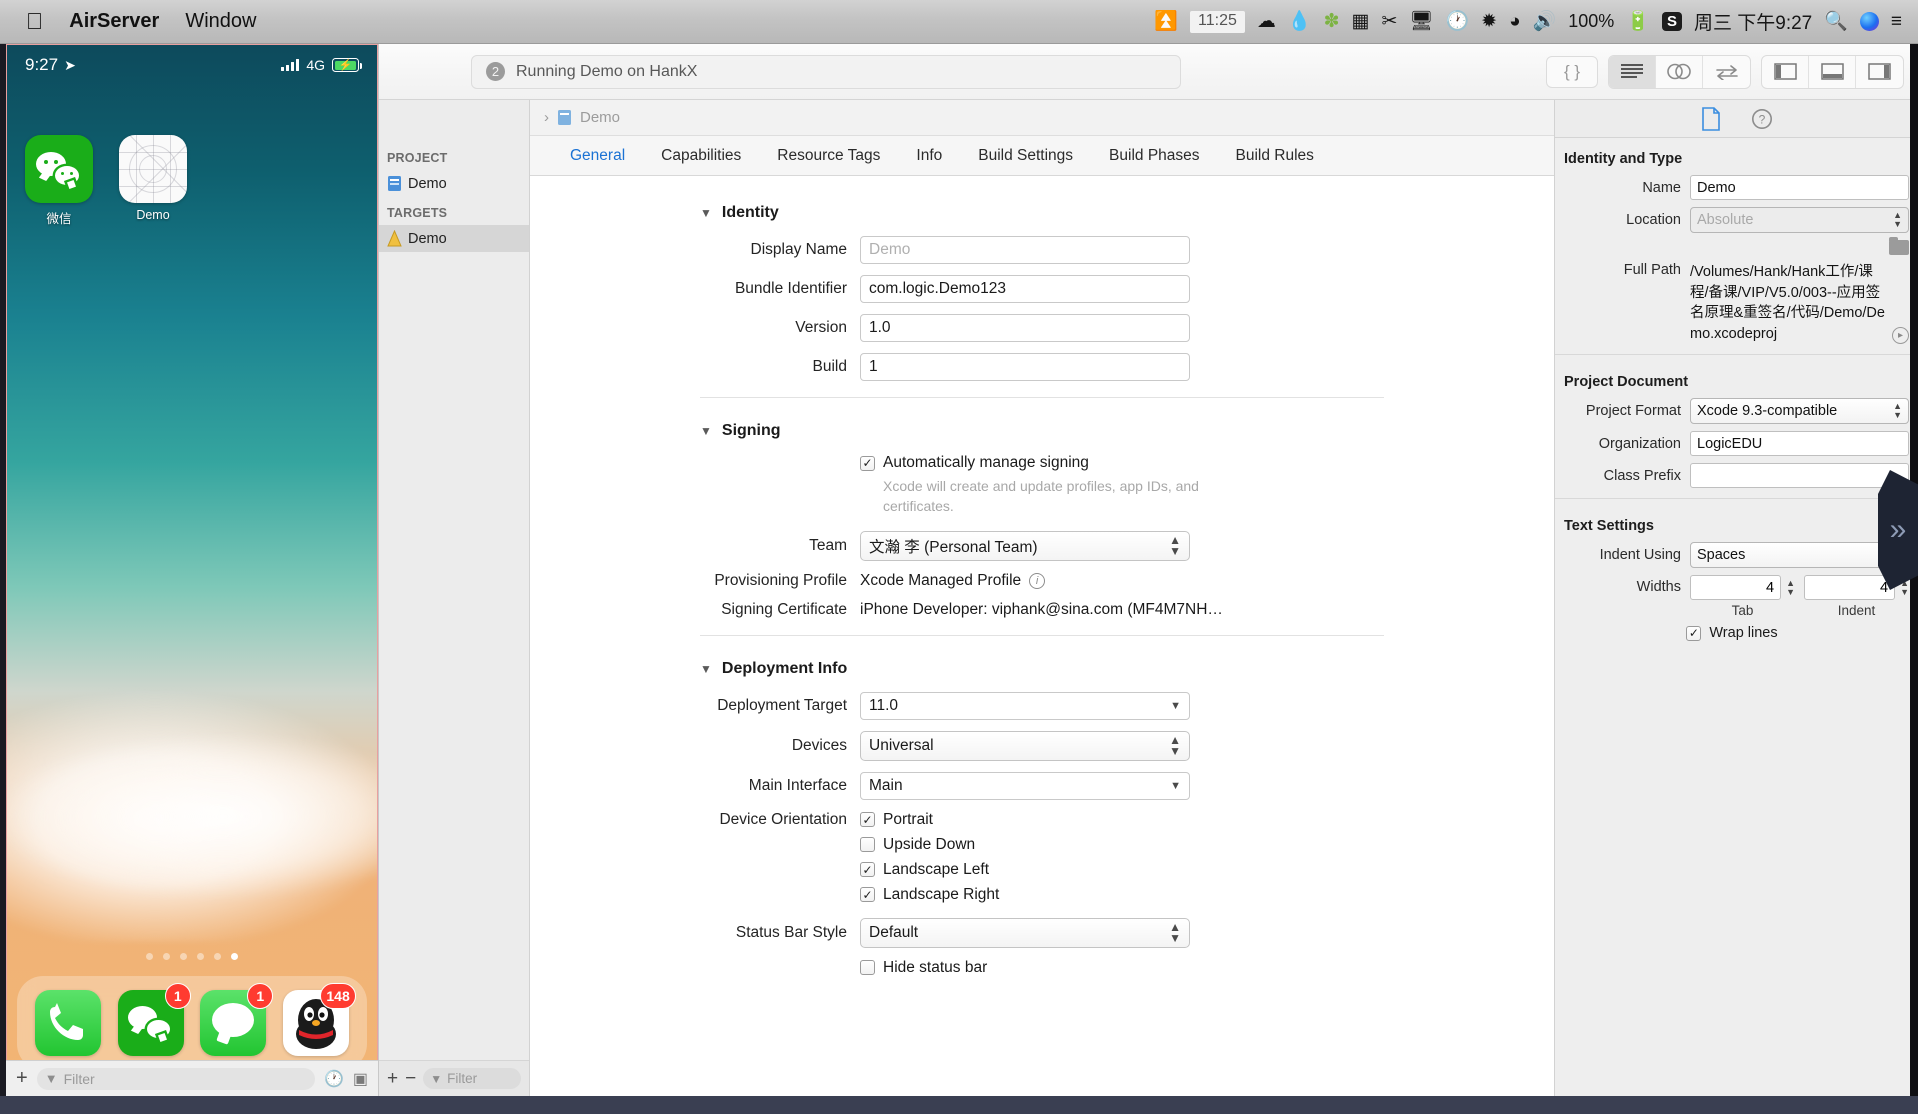  What do you see at coordinates (1671, 21) in the screenshot?
I see `sogou-input-icon: S` at bounding box center [1671, 21].